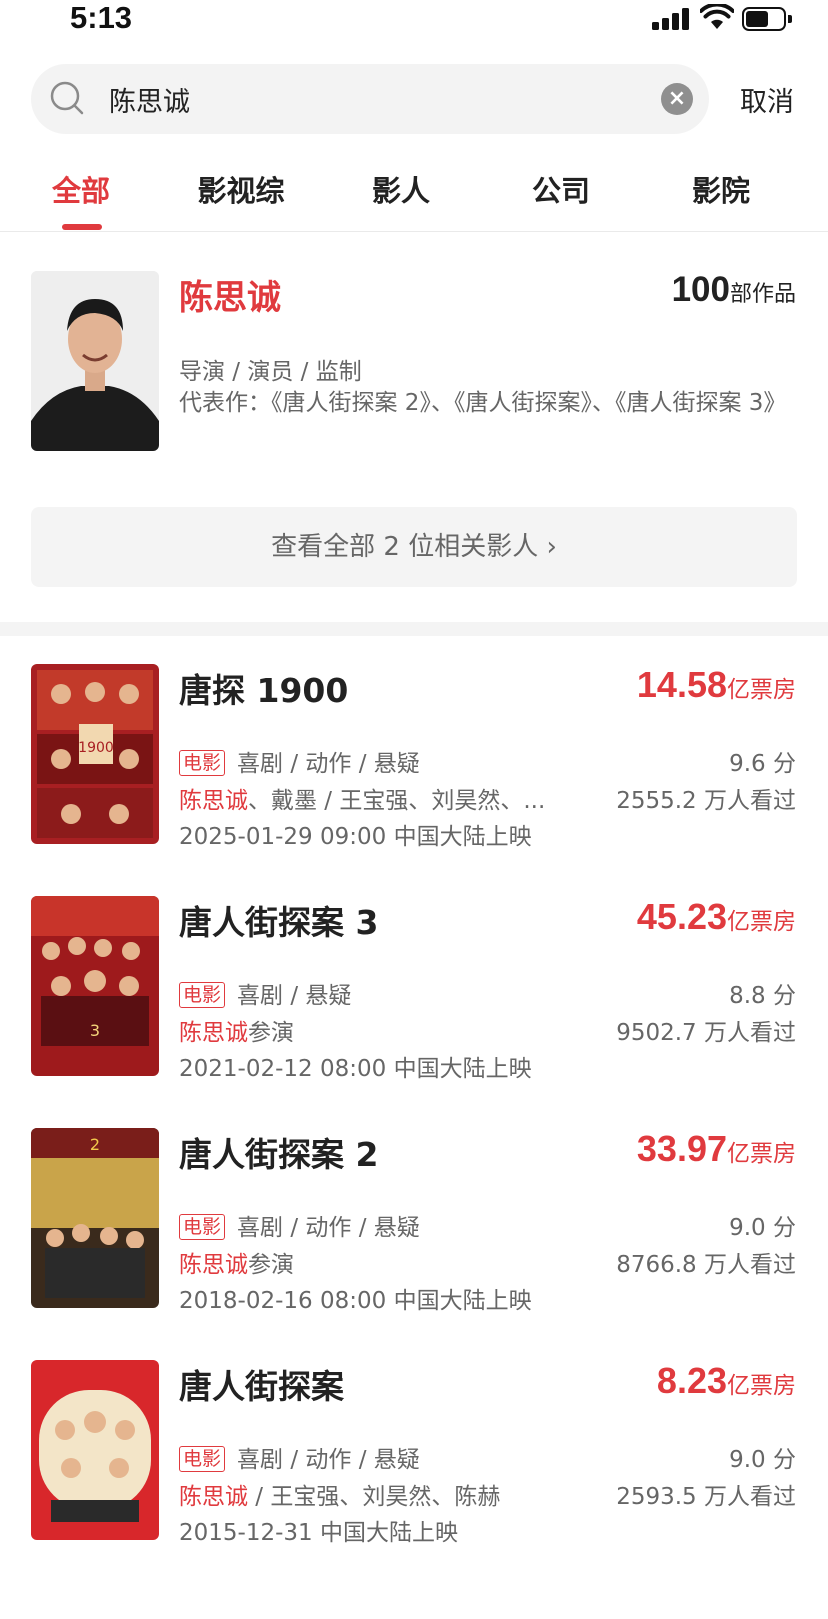 Image resolution: width=828 pixels, height=1619 pixels. Describe the element at coordinates (672, 19) in the screenshot. I see `cellular-signal-icon` at that location.